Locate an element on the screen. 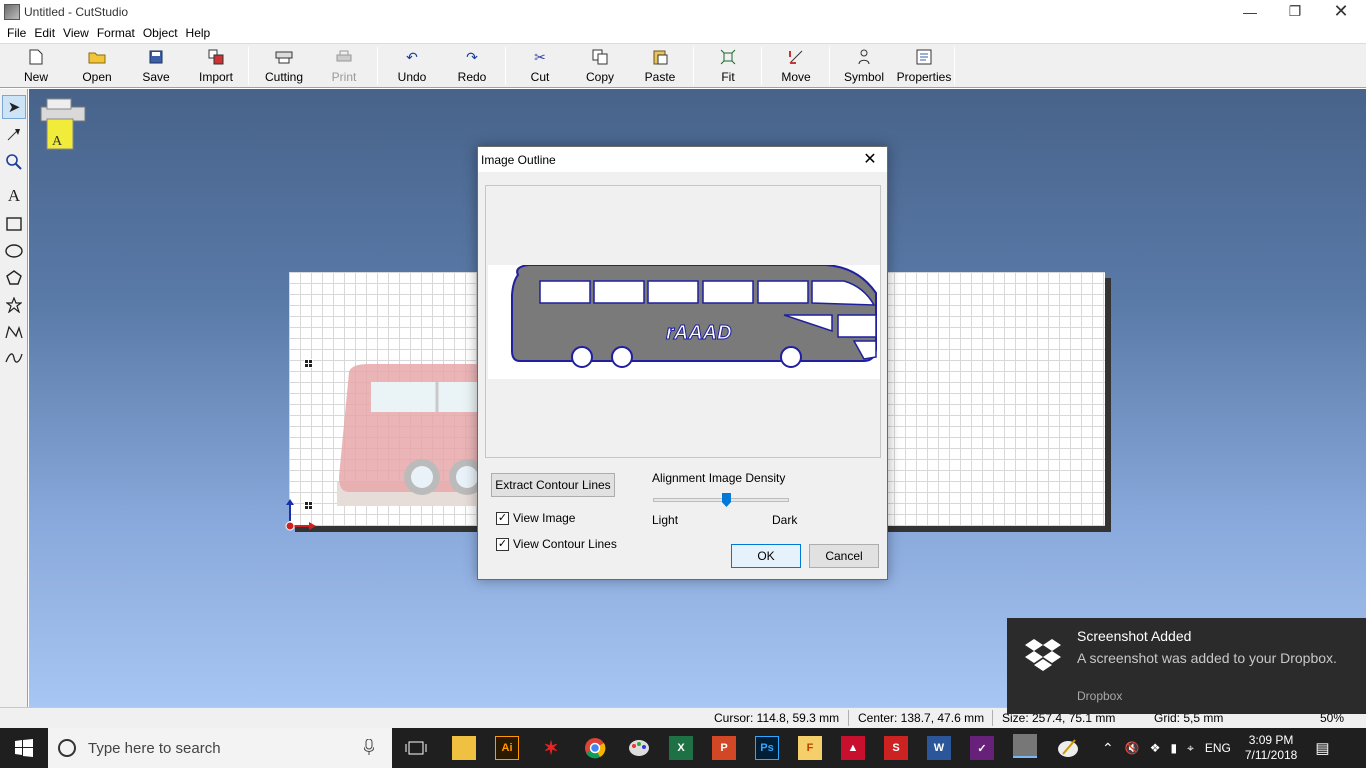  print-button: Print is located at coordinates (344, 66).